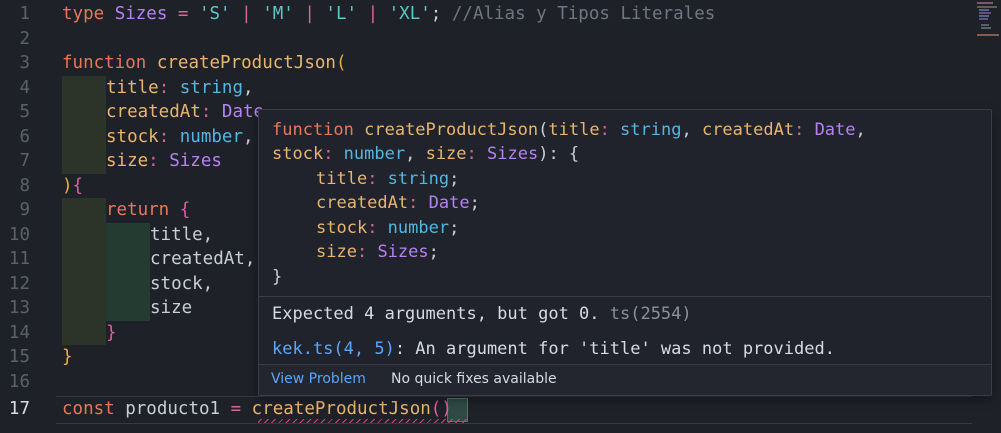  I want to click on code-line-15: }, so click(67, 357).